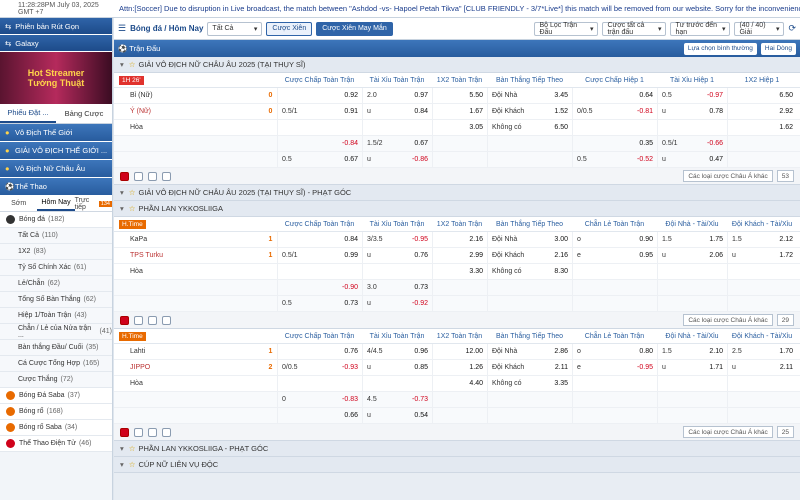 The width and height of the screenshot is (800, 500). What do you see at coordinates (319, 367) in the screenshot?
I see `odds-cell: 0/0.5 -0.93` at bounding box center [319, 367].